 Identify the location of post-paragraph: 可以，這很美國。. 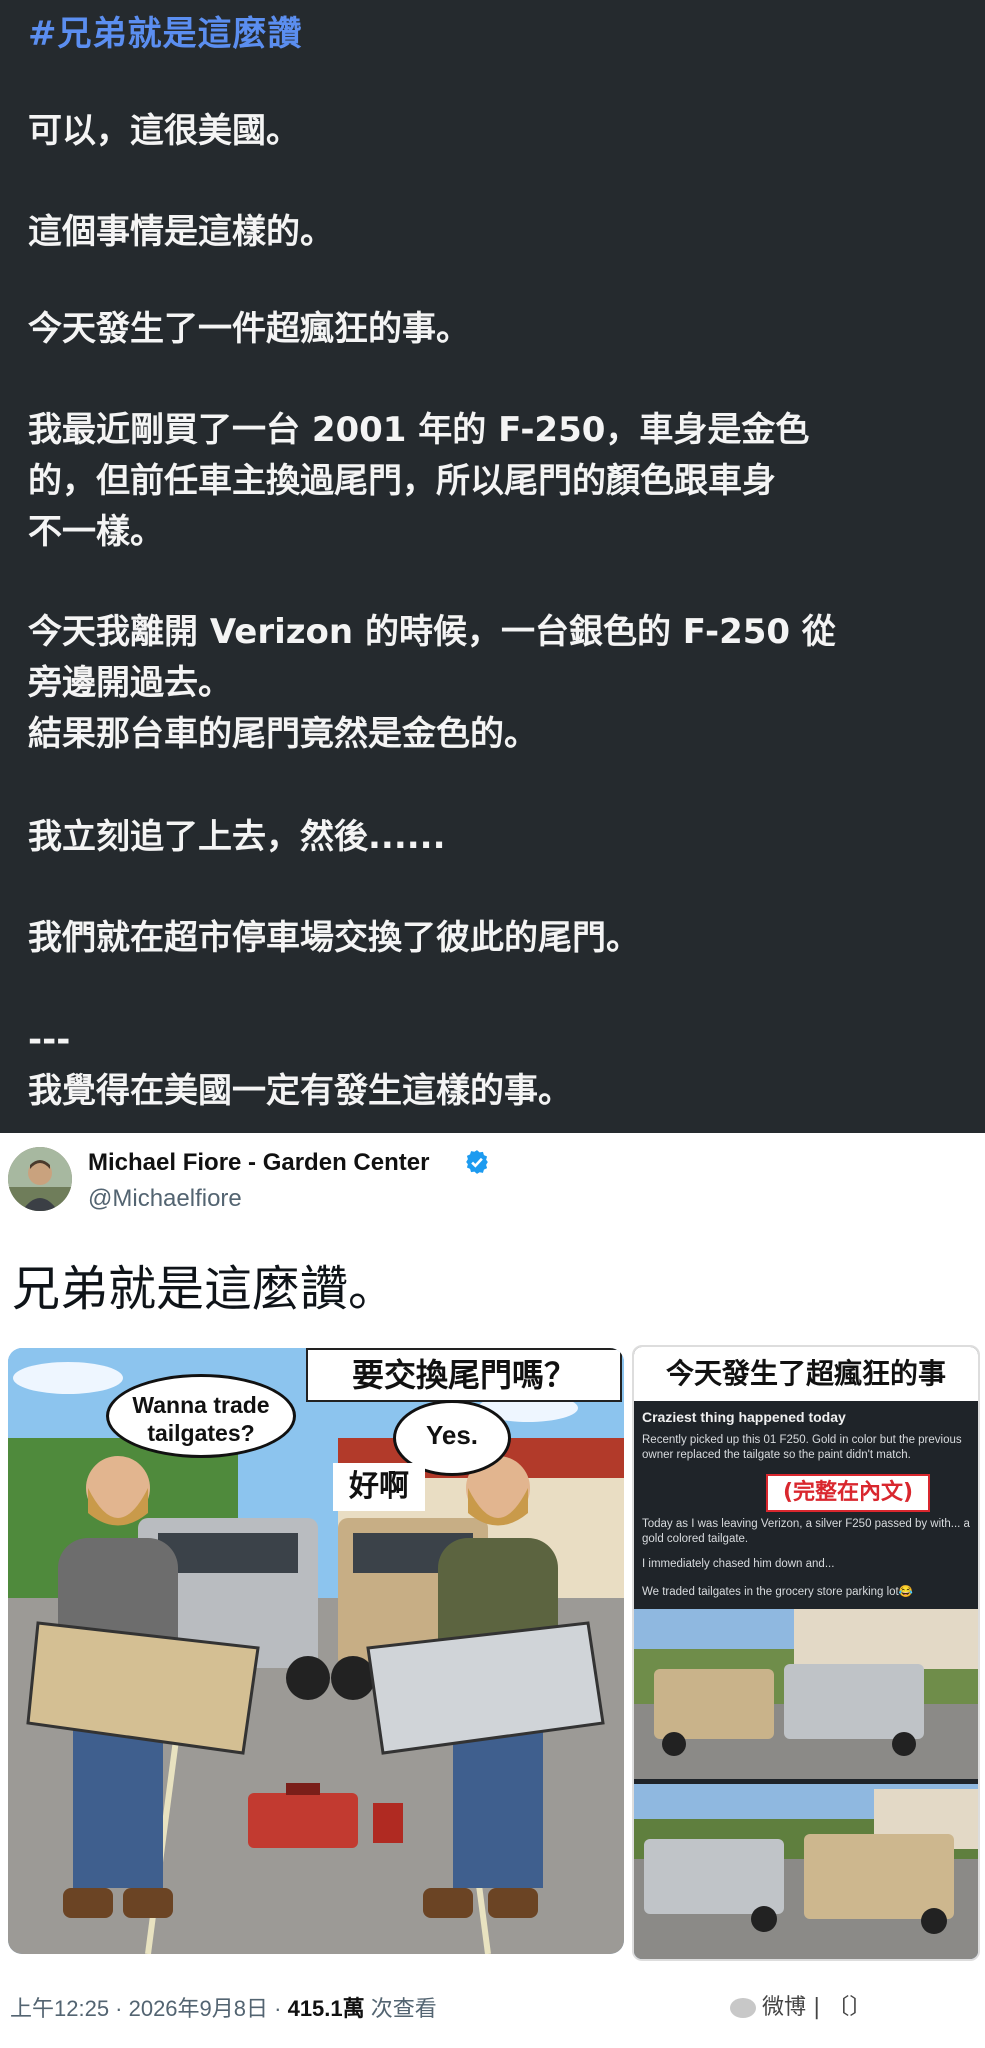
(164, 131).